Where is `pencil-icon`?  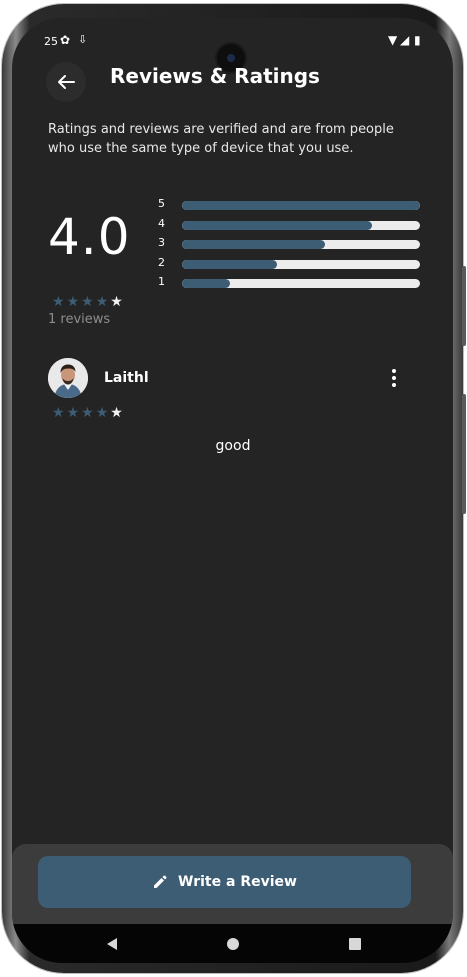 pencil-icon is located at coordinates (160, 881).